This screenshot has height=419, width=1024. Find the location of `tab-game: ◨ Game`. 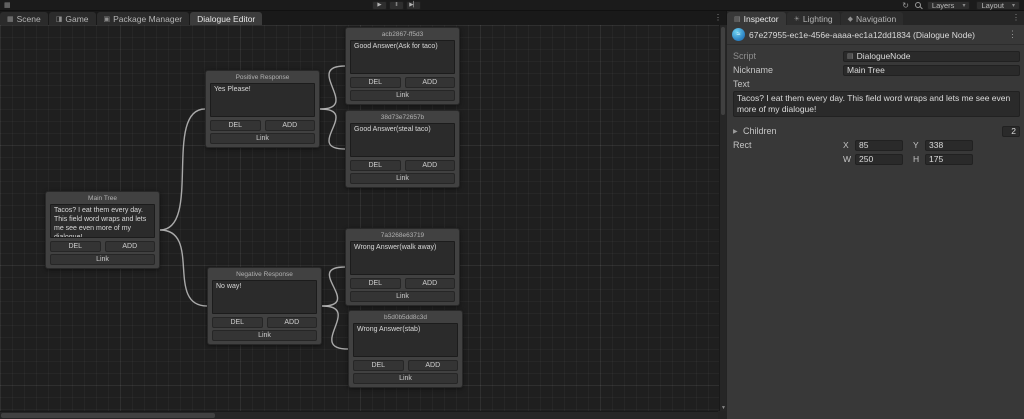

tab-game: ◨ Game is located at coordinates (72, 18).